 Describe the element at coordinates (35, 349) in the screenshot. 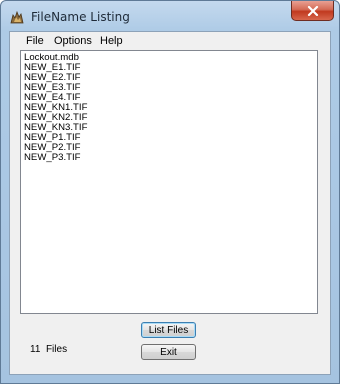

I see `file-count-value: 11` at that location.